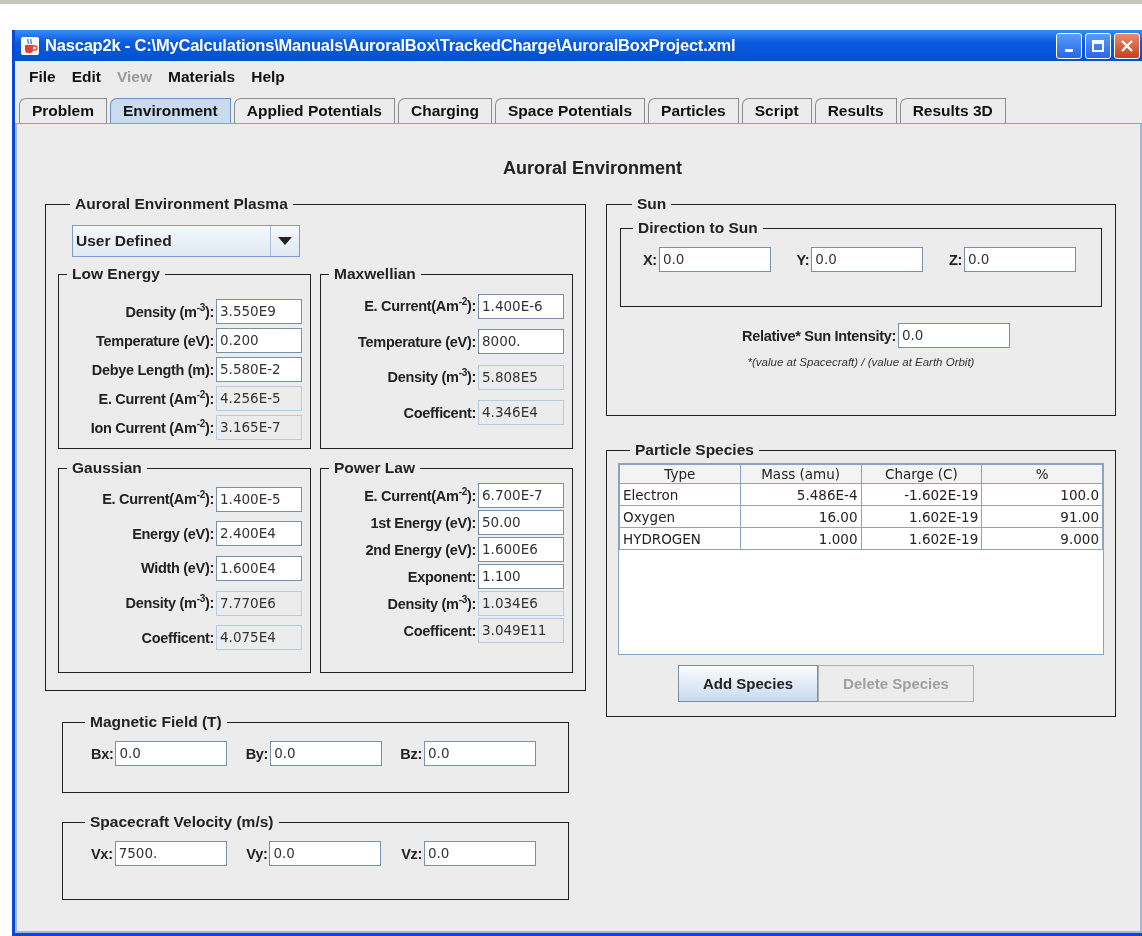 The width and height of the screenshot is (1142, 936). I want to click on group-title: Direction to Sun, so click(698, 228).